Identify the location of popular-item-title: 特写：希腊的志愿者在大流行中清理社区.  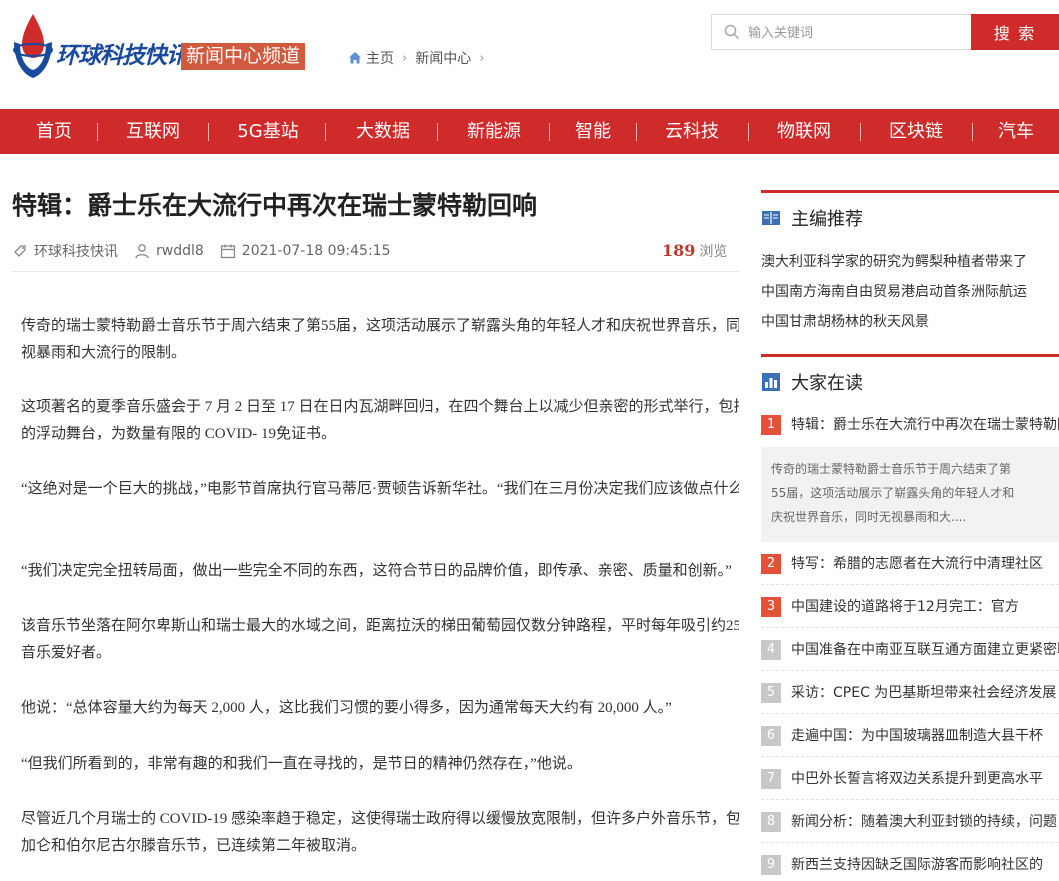
(925, 564).